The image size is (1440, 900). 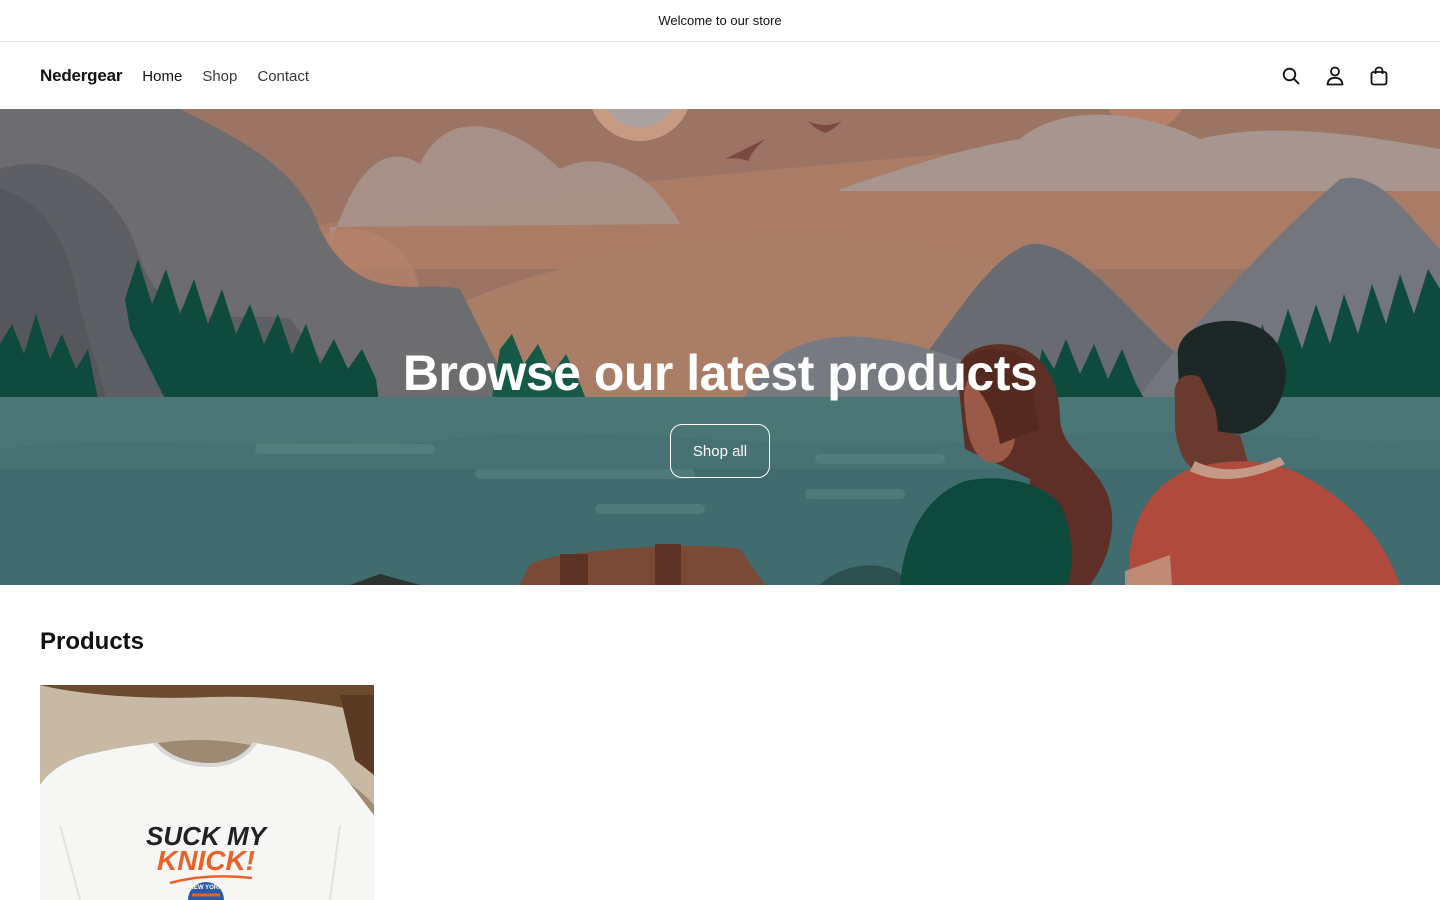 I want to click on product-card: SUCK MY KNICK! NEW YORK, so click(x=207, y=792).